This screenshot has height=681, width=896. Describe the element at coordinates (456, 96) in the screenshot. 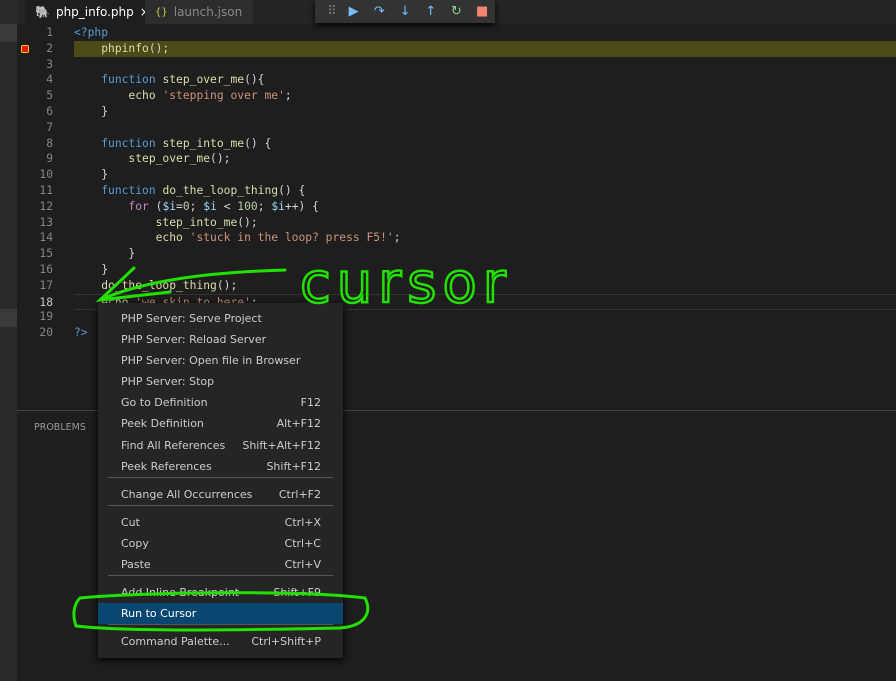

I see `code-line: 5 echo 'stepping over me';` at that location.